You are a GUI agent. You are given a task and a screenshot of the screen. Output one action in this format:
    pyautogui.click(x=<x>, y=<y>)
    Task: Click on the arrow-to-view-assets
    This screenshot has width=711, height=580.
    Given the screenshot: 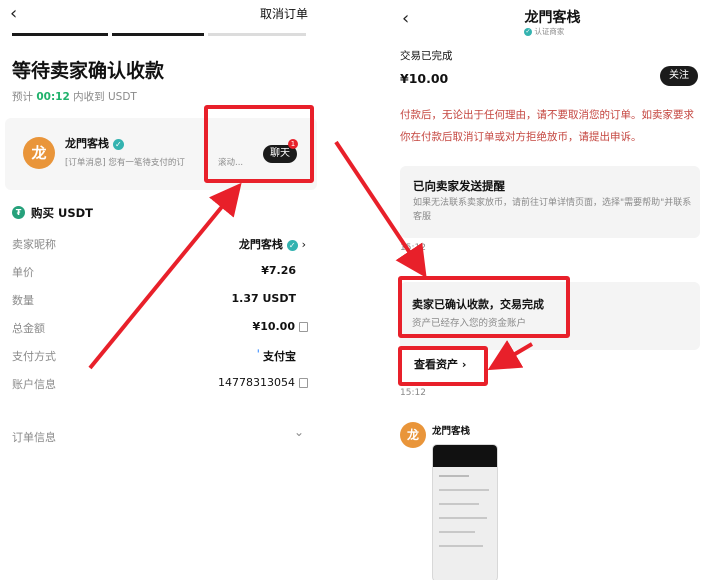 What is the action you would take?
    pyautogui.click(x=510, y=355)
    